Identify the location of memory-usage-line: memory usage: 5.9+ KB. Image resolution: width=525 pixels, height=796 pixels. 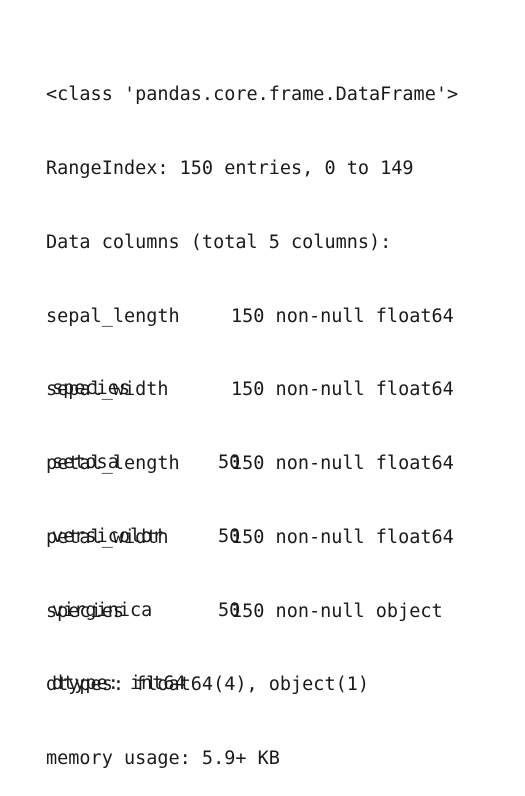
(163, 759).